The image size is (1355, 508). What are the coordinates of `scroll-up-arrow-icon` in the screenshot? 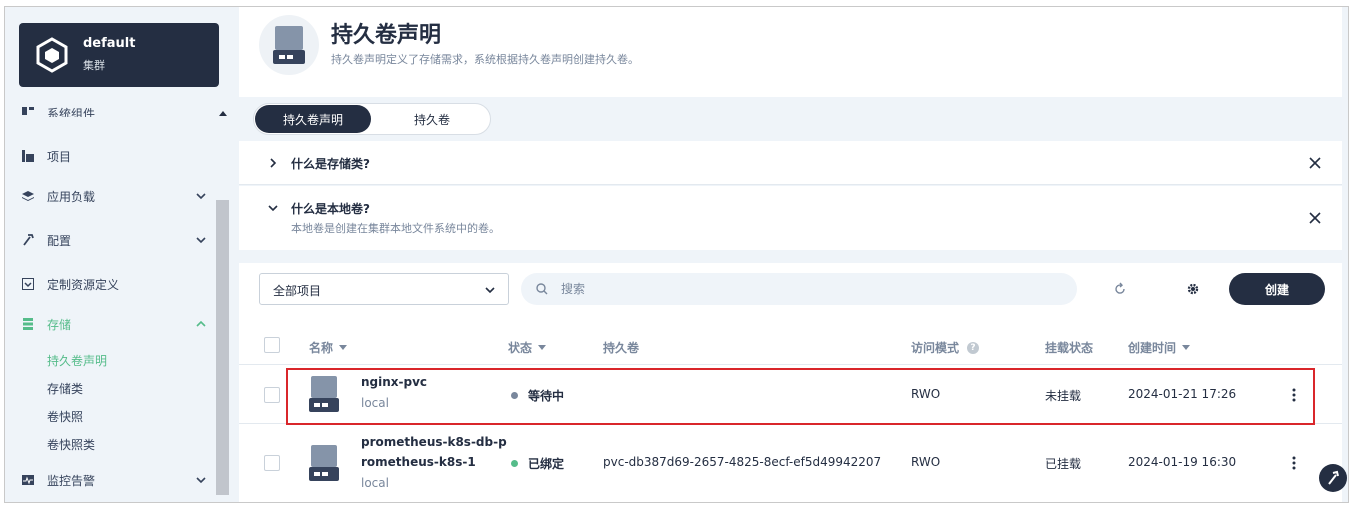 It's located at (223, 113).